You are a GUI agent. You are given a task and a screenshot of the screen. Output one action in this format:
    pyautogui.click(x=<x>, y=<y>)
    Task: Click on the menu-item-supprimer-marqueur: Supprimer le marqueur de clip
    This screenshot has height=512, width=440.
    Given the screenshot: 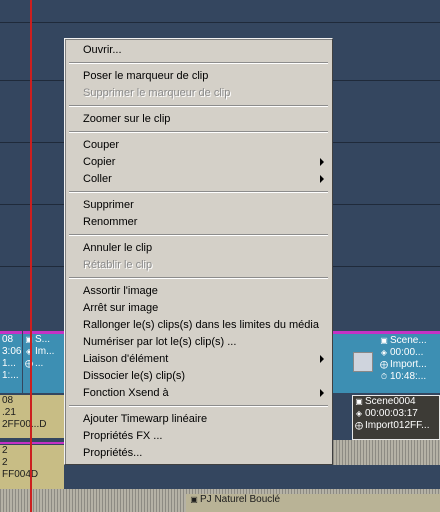 What is the action you would take?
    pyautogui.click(x=156, y=93)
    